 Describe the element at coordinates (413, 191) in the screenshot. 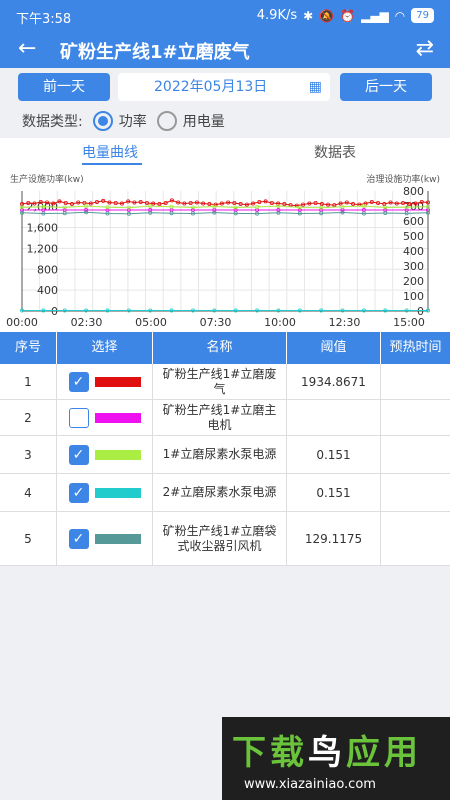

I see `y-right-tick-label: 800` at that location.